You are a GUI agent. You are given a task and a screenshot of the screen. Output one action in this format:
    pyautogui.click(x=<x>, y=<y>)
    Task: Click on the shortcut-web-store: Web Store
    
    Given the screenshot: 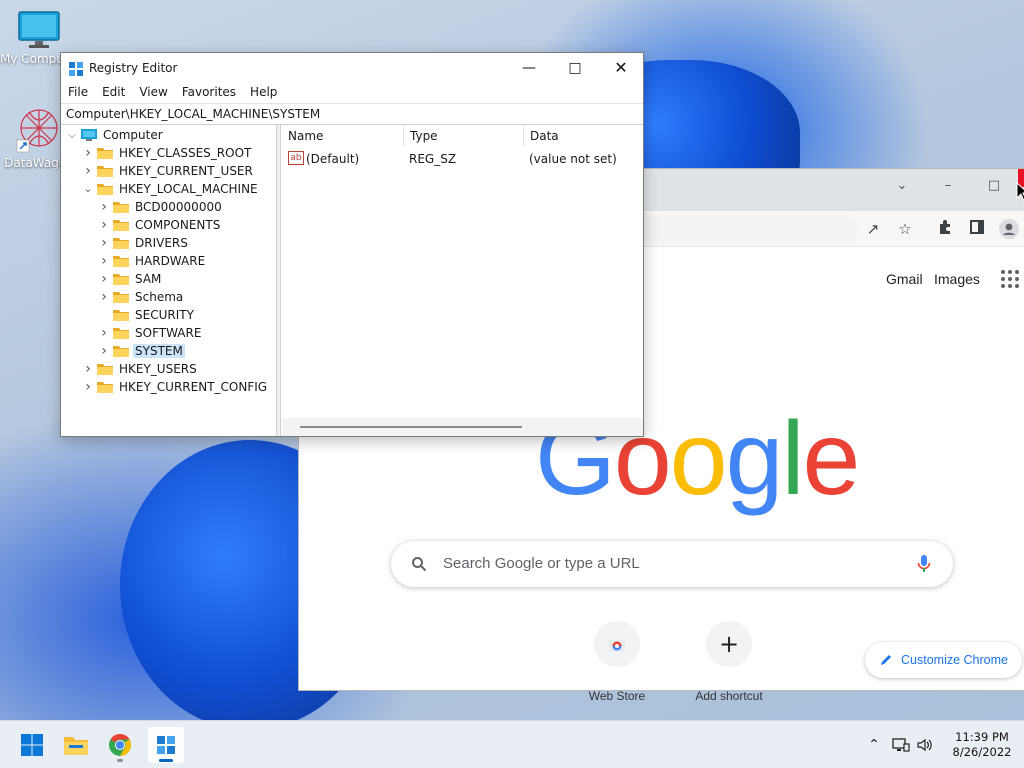 What is the action you would take?
    pyautogui.click(x=617, y=662)
    